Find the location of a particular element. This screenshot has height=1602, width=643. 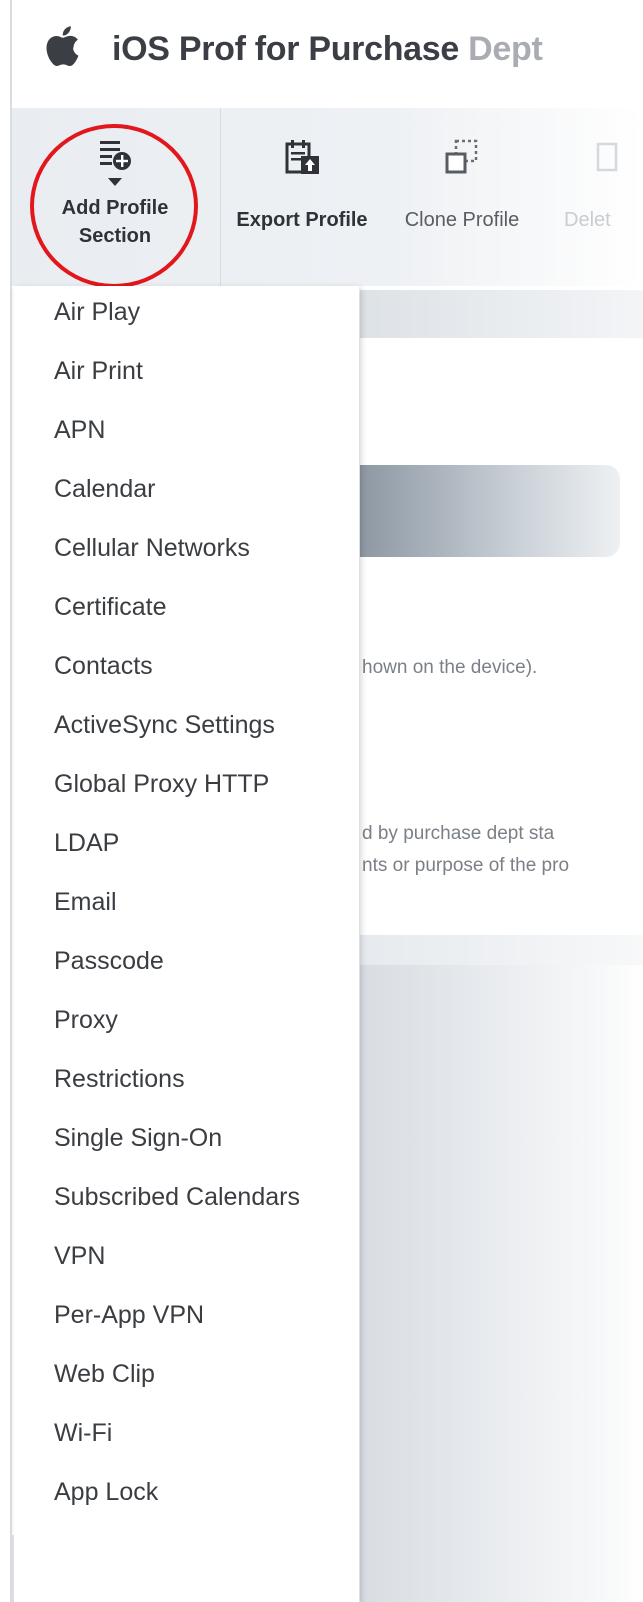

menu-item-certificate: Certificate is located at coordinates (110, 607).